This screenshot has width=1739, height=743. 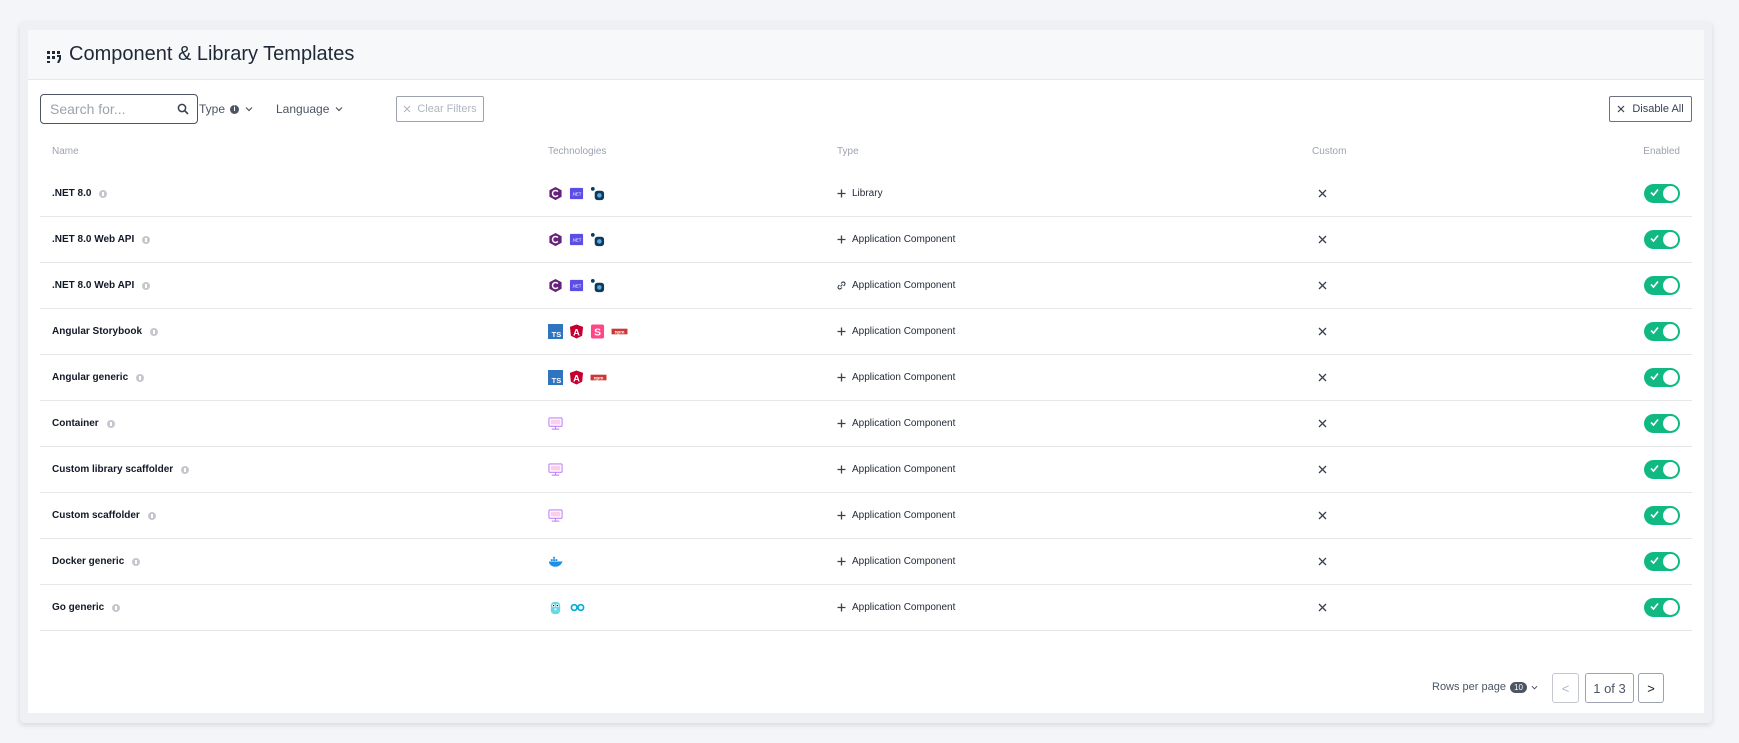 I want to click on prev-page-button: <, so click(x=1565, y=688).